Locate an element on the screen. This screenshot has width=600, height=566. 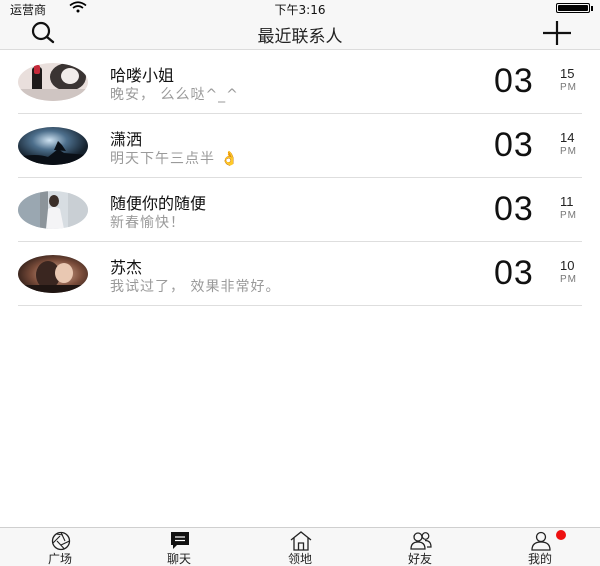
message-hour: 15 is located at coordinates (567, 73).